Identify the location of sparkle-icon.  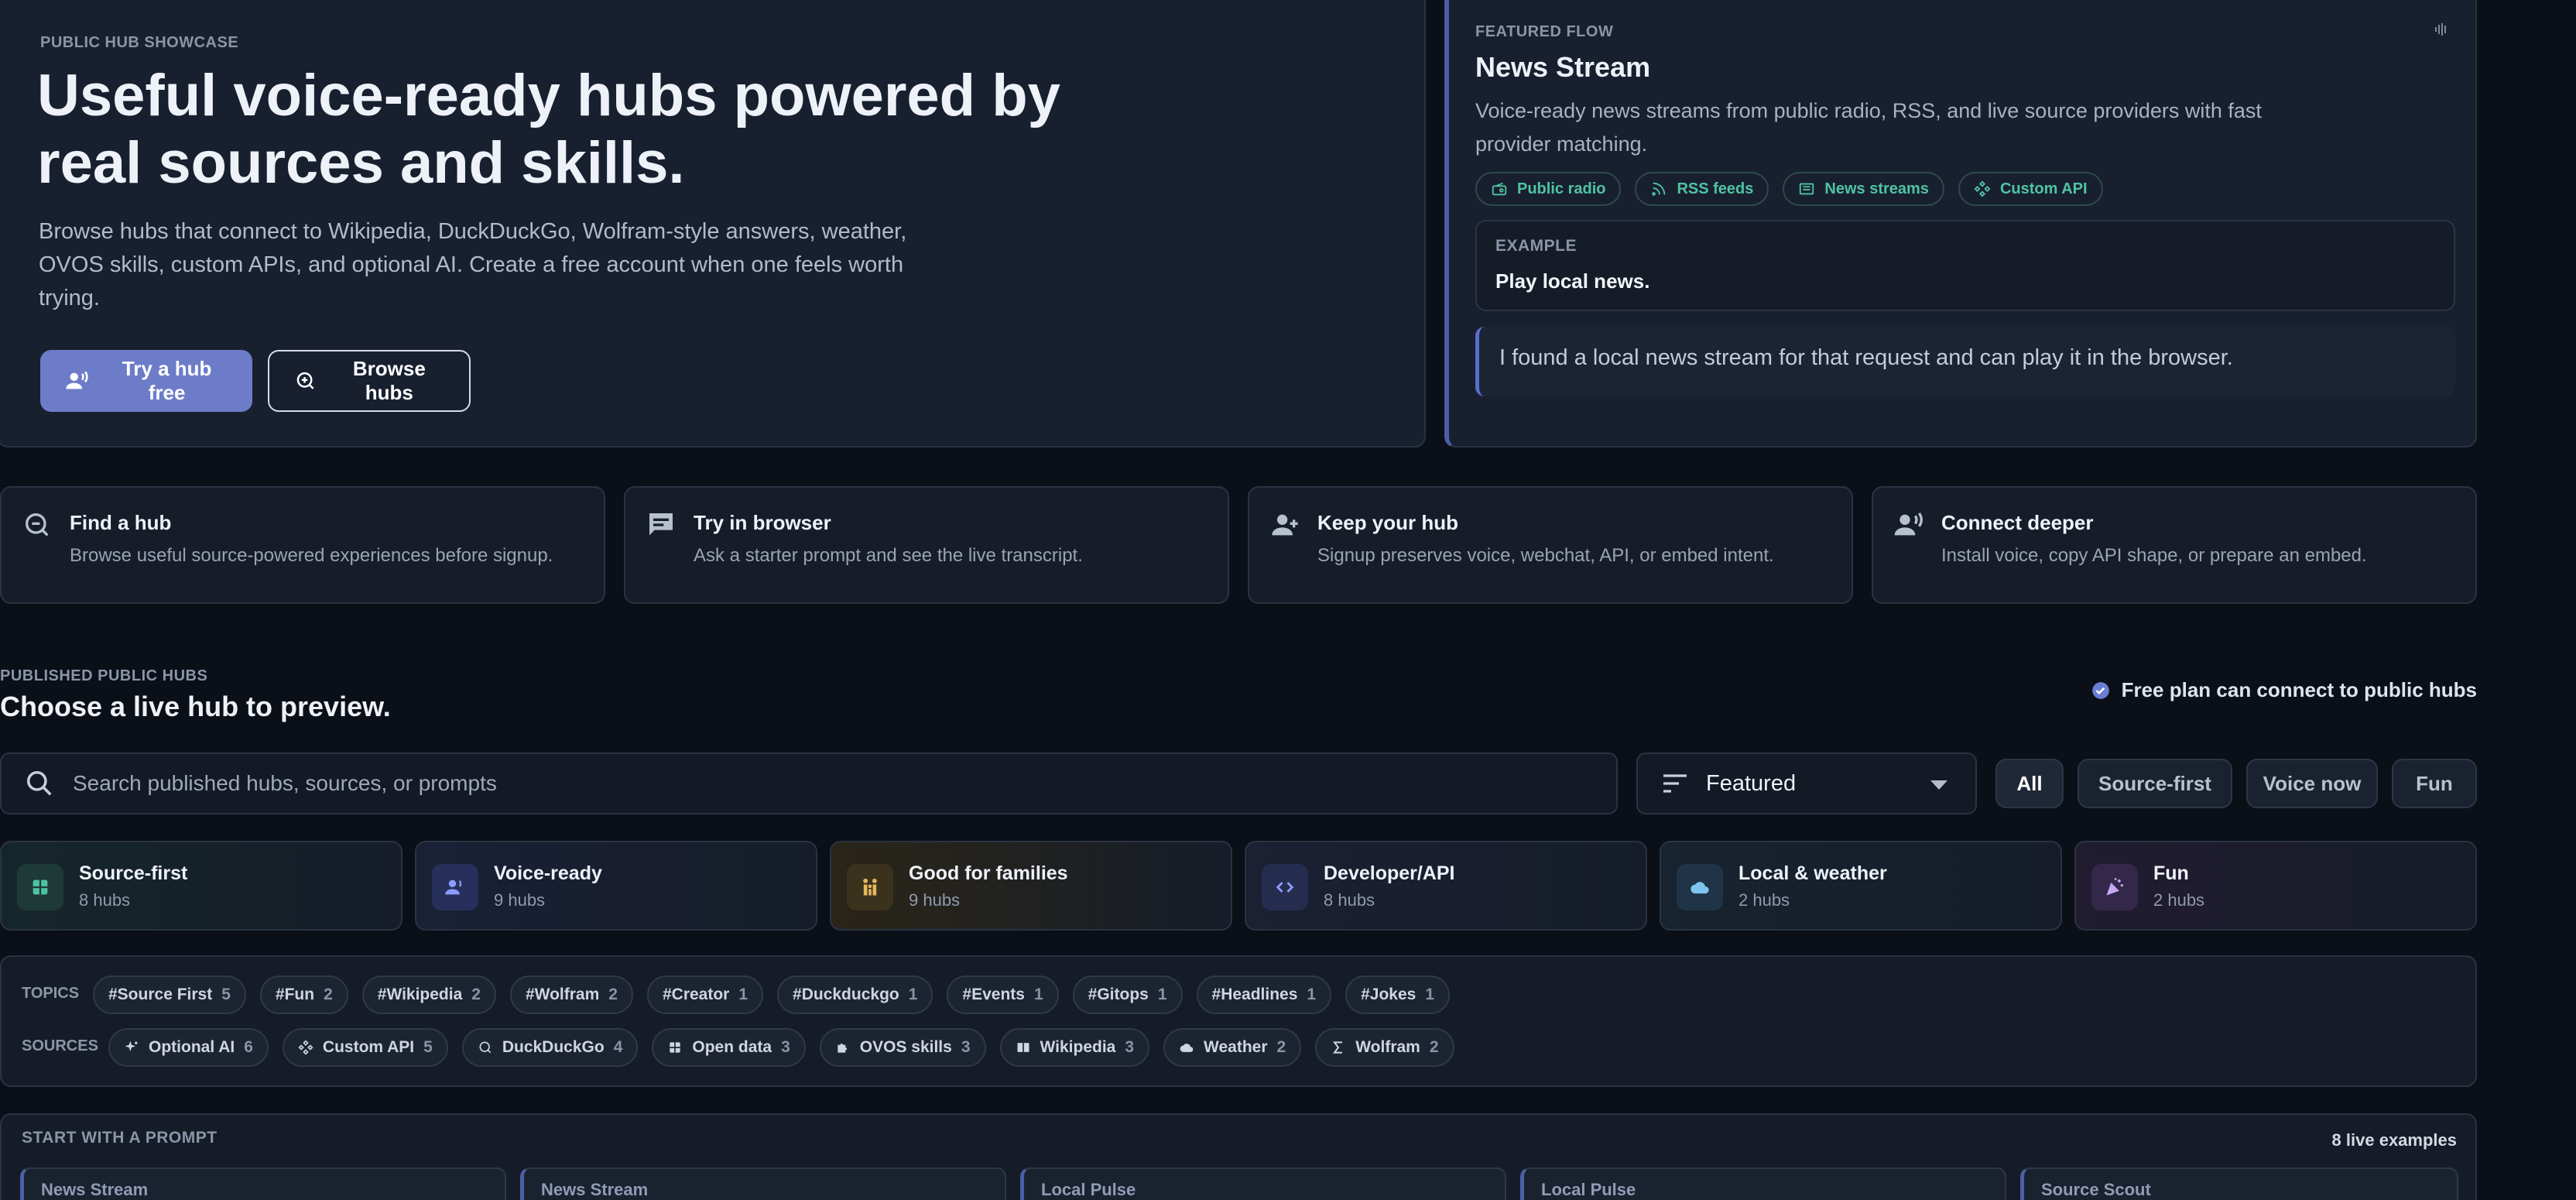
(131, 1046).